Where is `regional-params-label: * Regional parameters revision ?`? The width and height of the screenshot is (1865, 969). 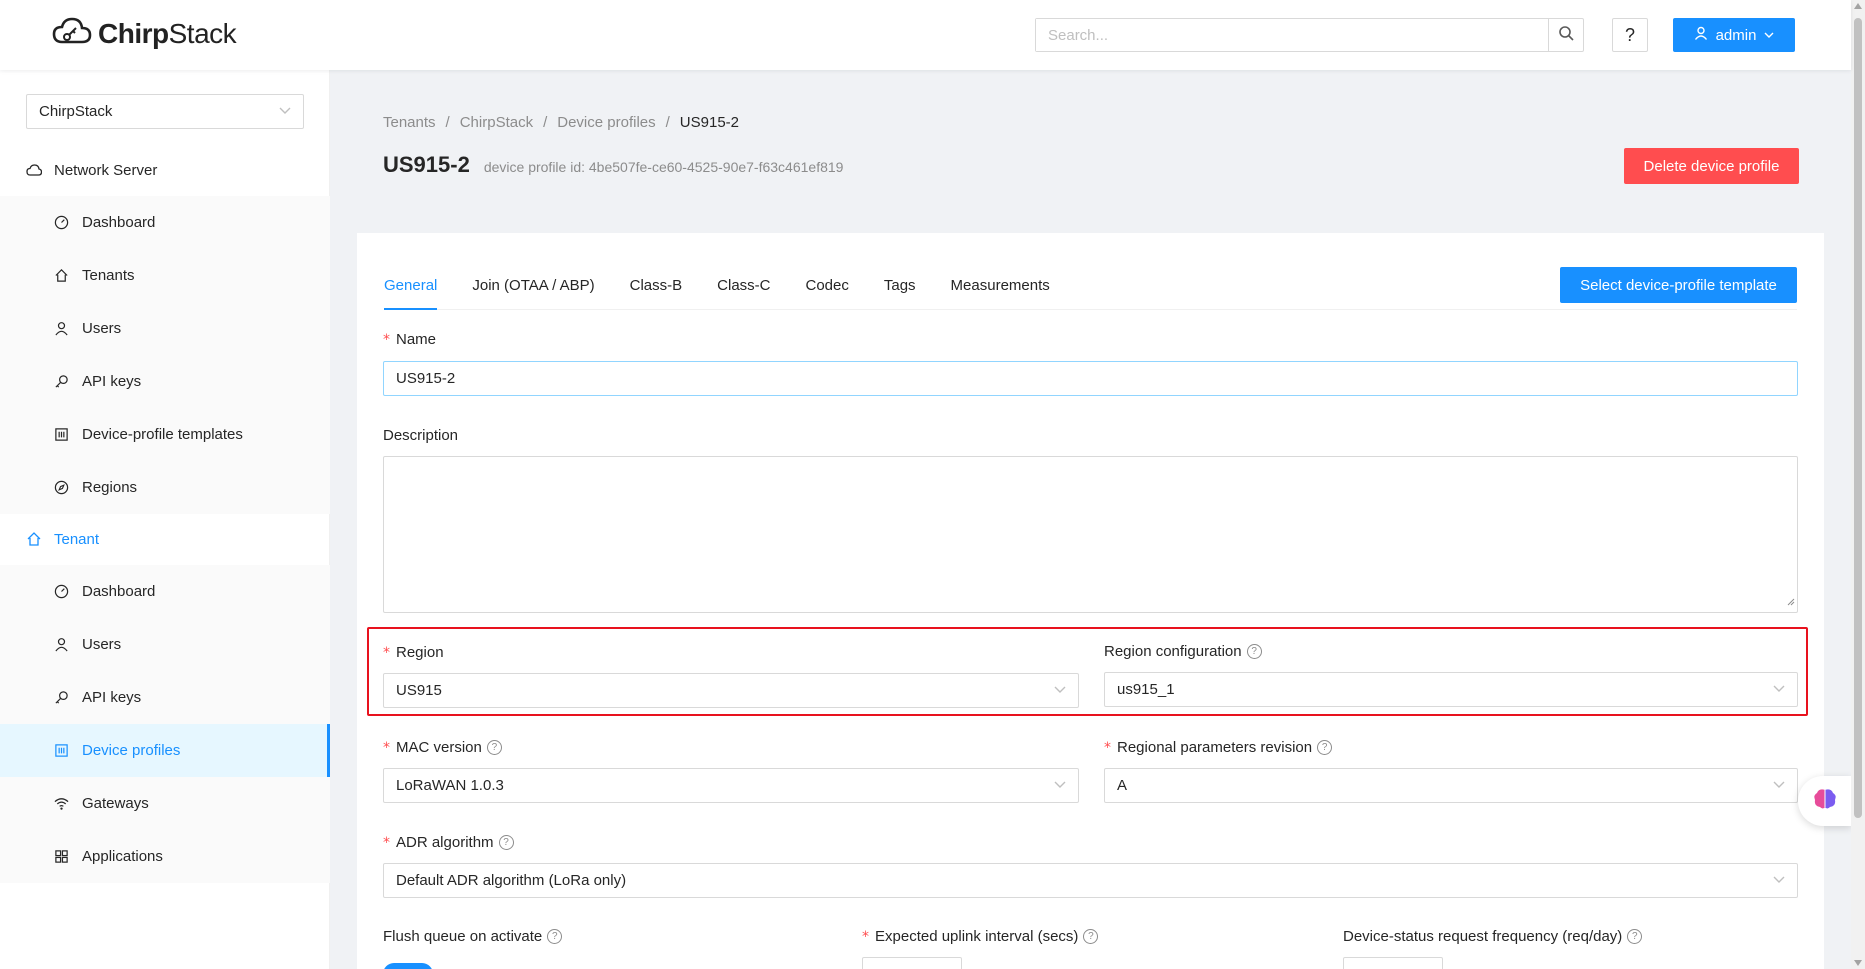
regional-params-label: * Regional parameters revision ? is located at coordinates (1218, 747).